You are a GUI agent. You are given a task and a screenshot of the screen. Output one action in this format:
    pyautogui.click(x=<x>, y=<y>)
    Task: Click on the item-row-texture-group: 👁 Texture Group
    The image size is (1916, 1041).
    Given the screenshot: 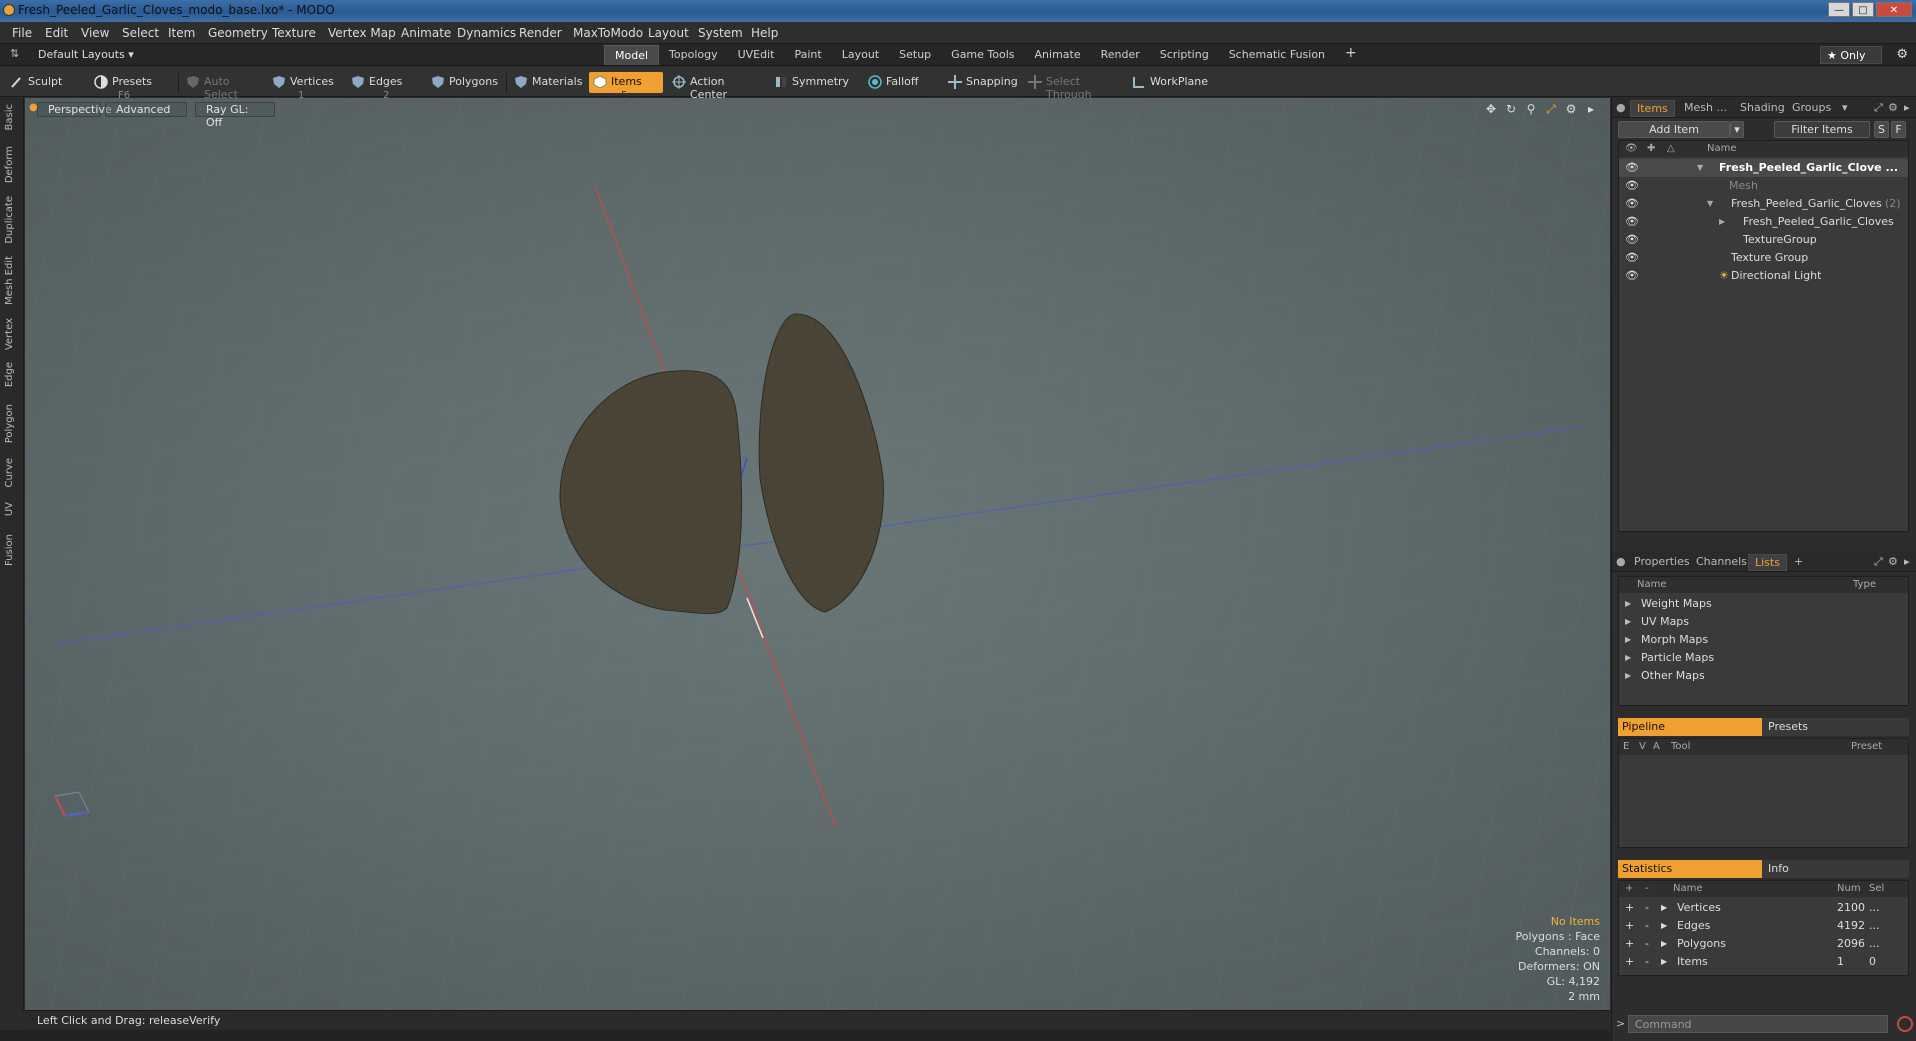 What is the action you would take?
    pyautogui.click(x=1763, y=258)
    